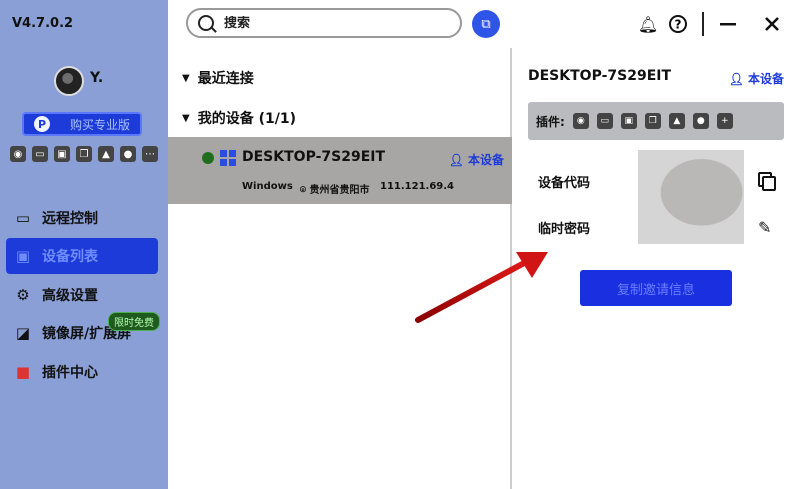 The width and height of the screenshot is (800, 489). I want to click on online-status-dot, so click(208, 158).